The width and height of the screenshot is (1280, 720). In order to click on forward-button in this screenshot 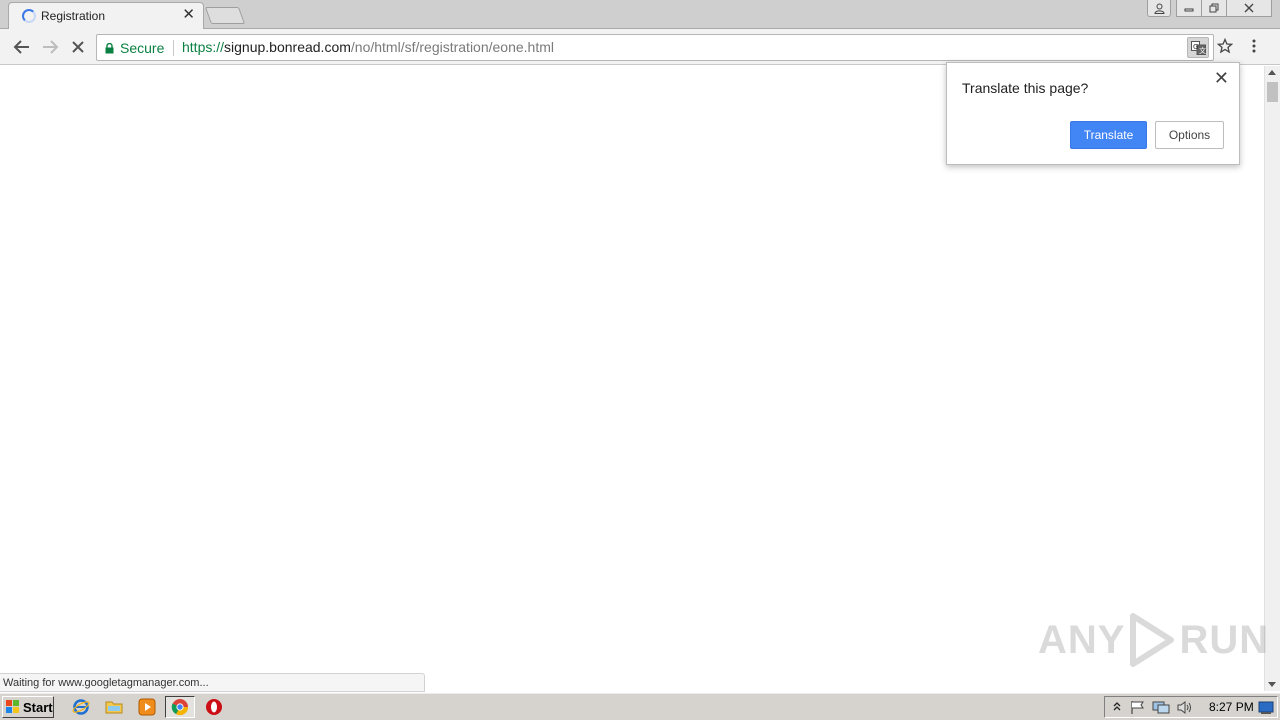, I will do `click(50, 47)`.